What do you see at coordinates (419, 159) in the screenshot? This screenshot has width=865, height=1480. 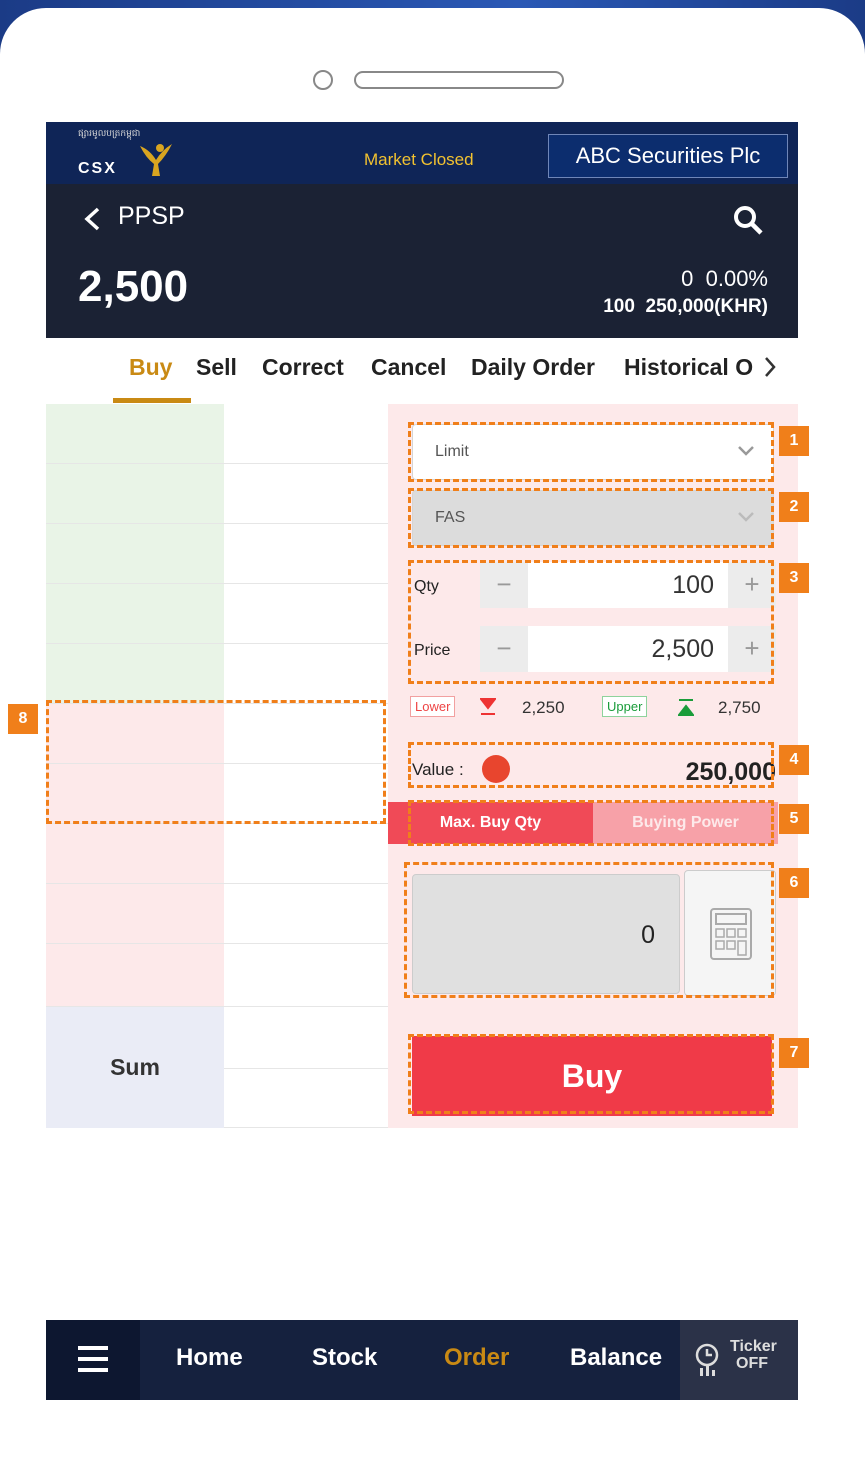 I see `market-status: Market Closed` at bounding box center [419, 159].